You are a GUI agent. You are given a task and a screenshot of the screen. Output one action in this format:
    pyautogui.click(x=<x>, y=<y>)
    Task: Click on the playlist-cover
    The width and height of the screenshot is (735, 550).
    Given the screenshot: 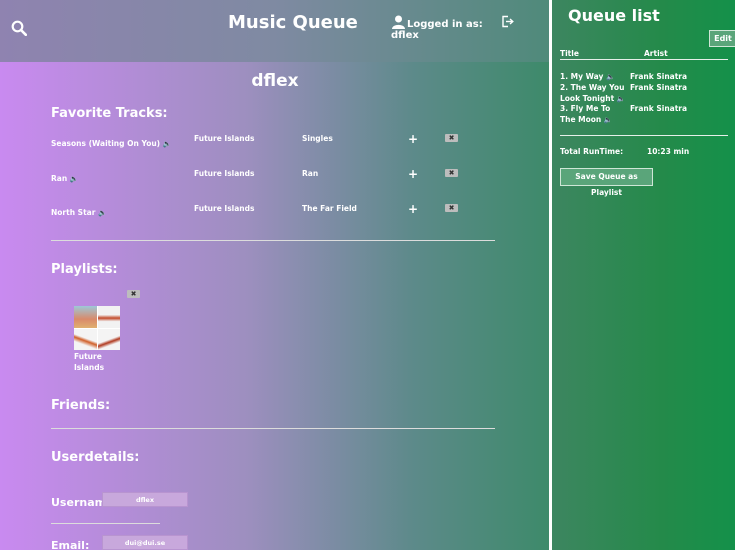 What is the action you would take?
    pyautogui.click(x=97, y=328)
    